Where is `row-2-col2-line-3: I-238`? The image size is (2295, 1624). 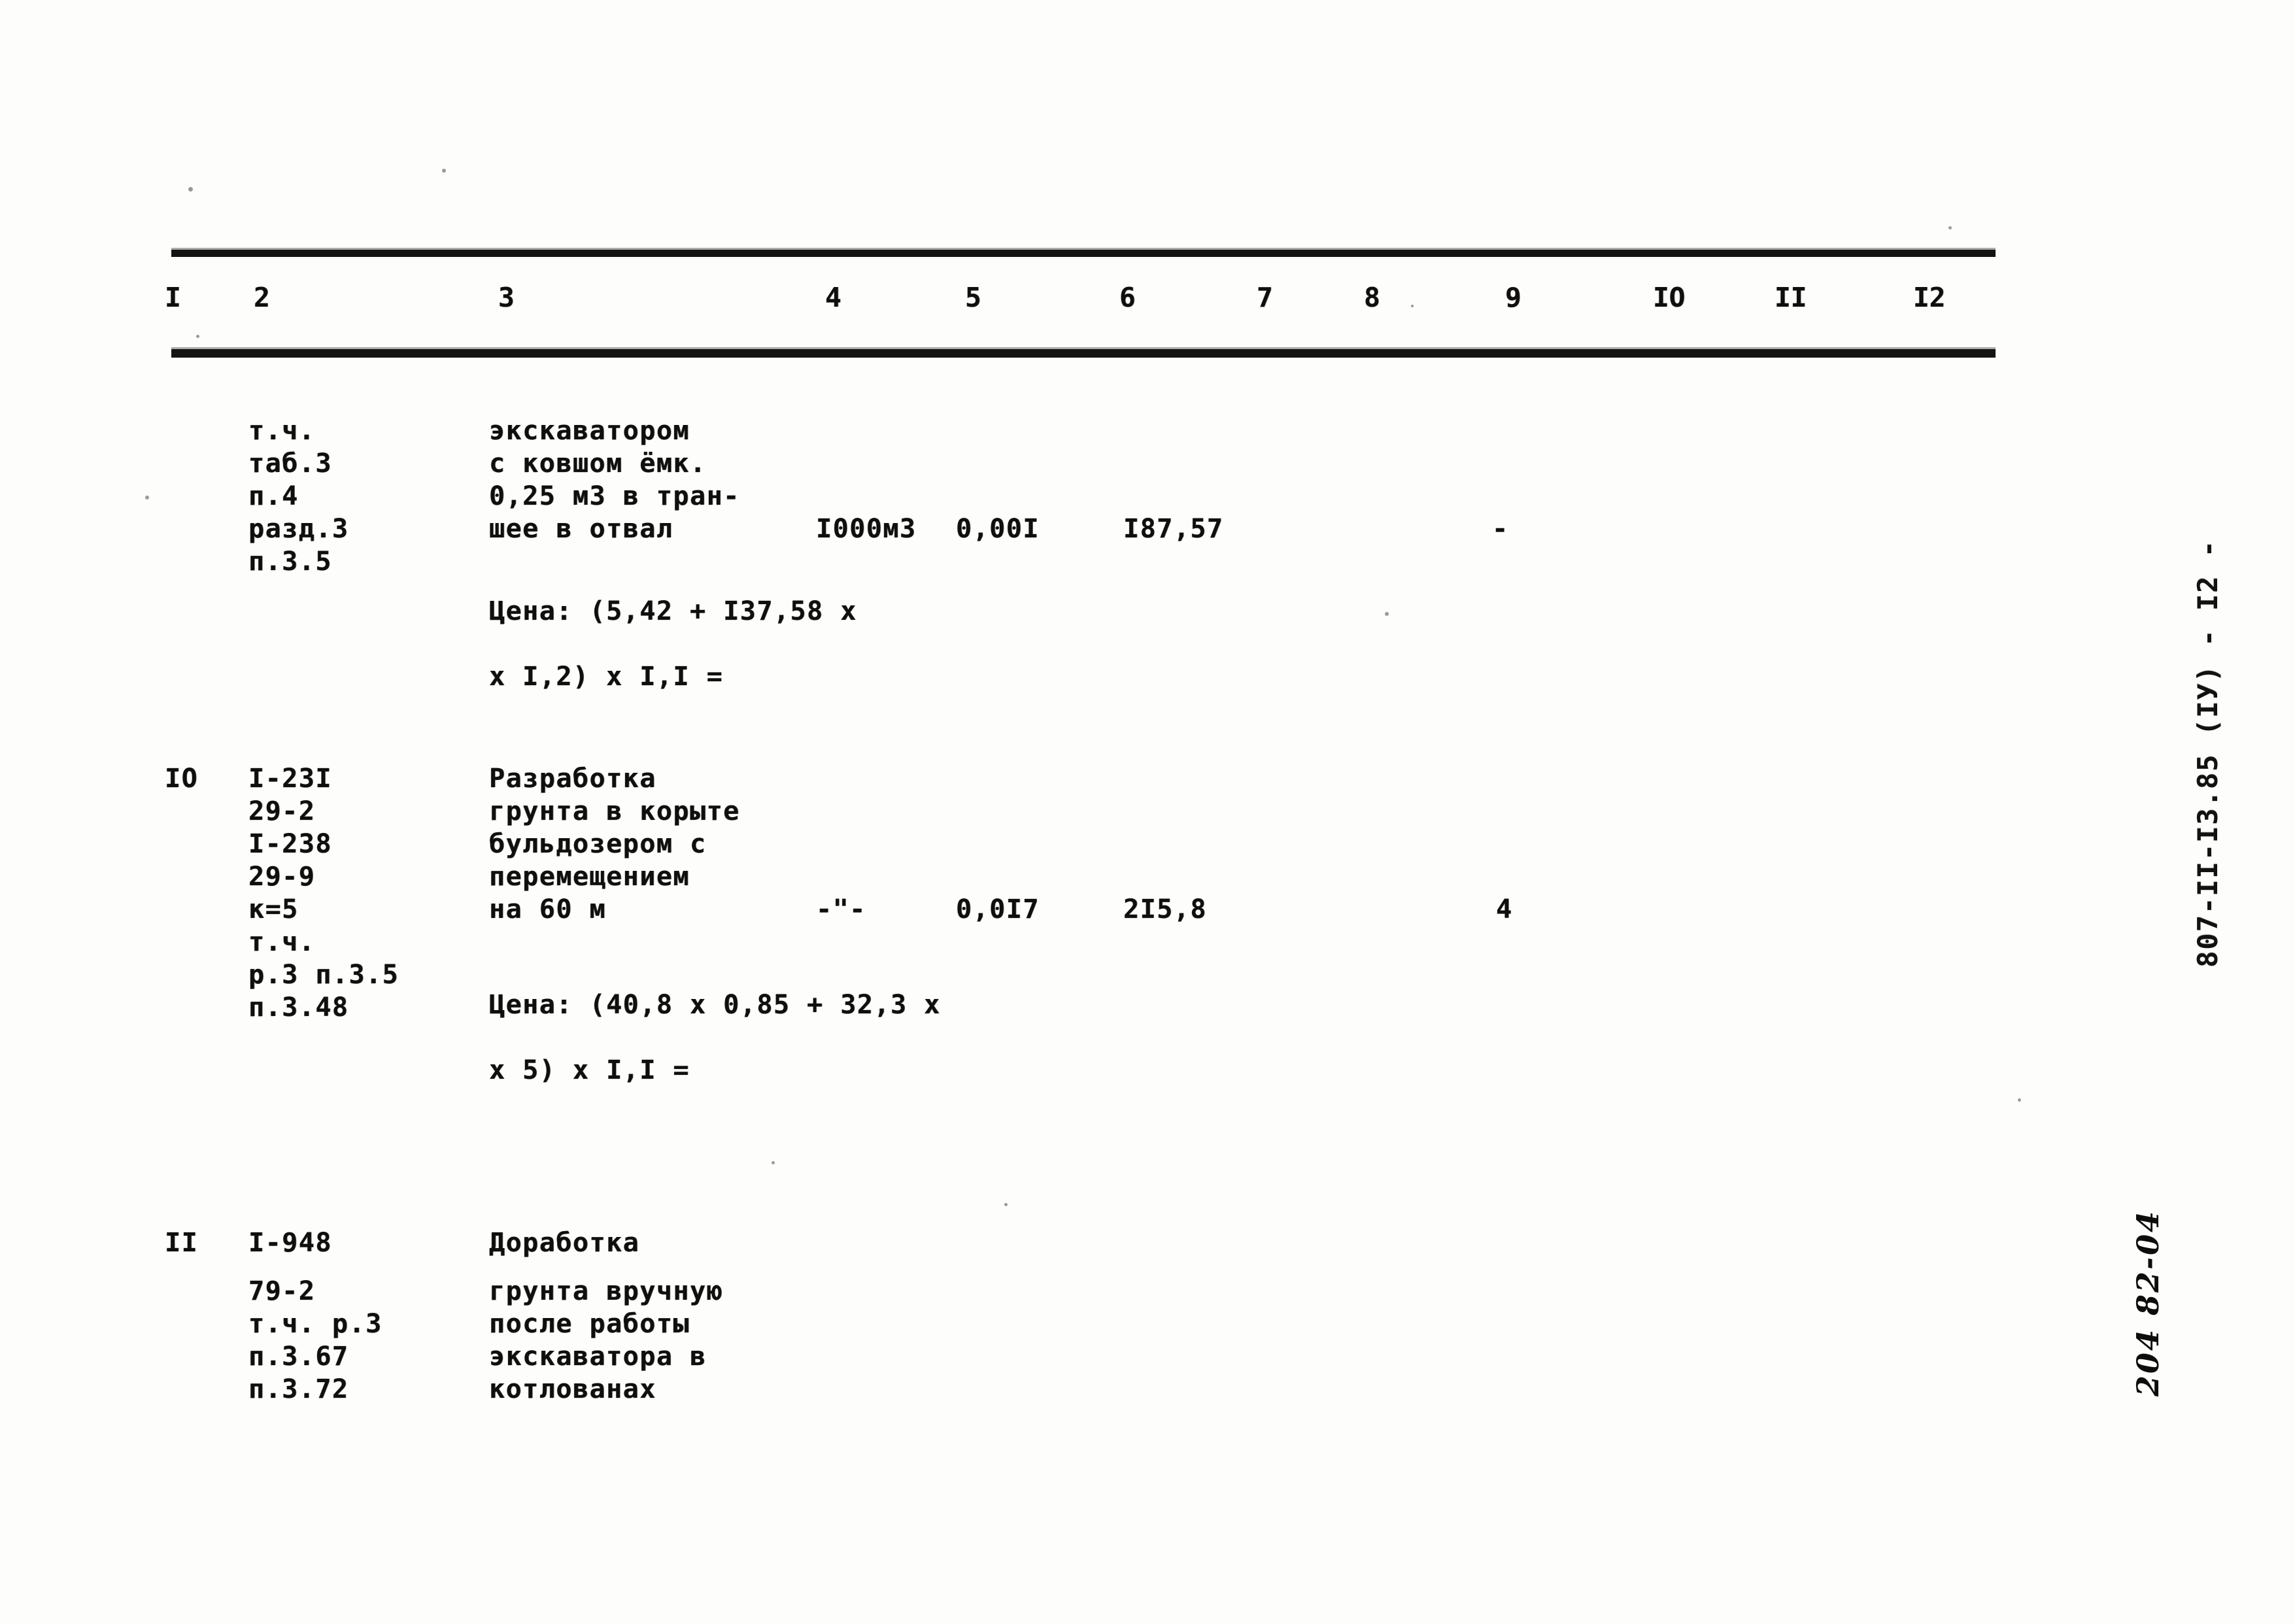 row-2-col2-line-3: I-238 is located at coordinates (290, 844).